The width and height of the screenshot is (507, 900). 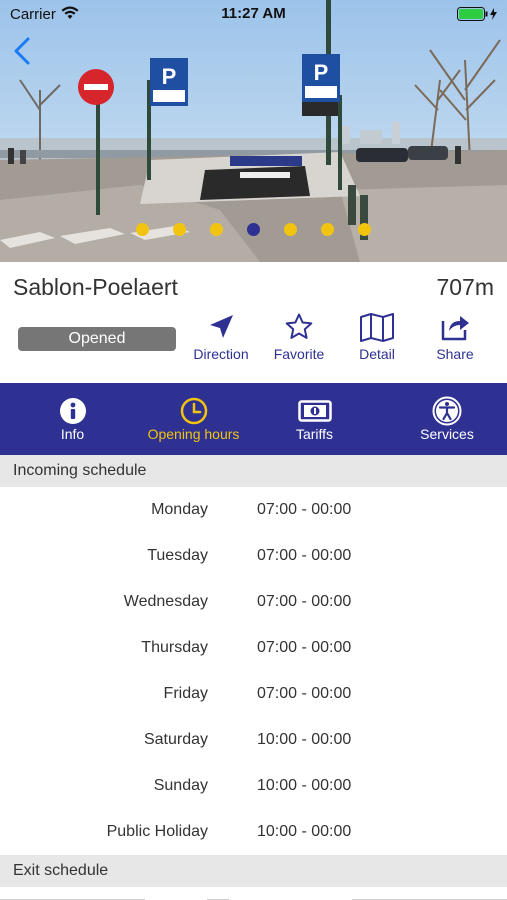 What do you see at coordinates (253, 694) in the screenshot?
I see `schedule-row: Friday 07:00 - 00:00` at bounding box center [253, 694].